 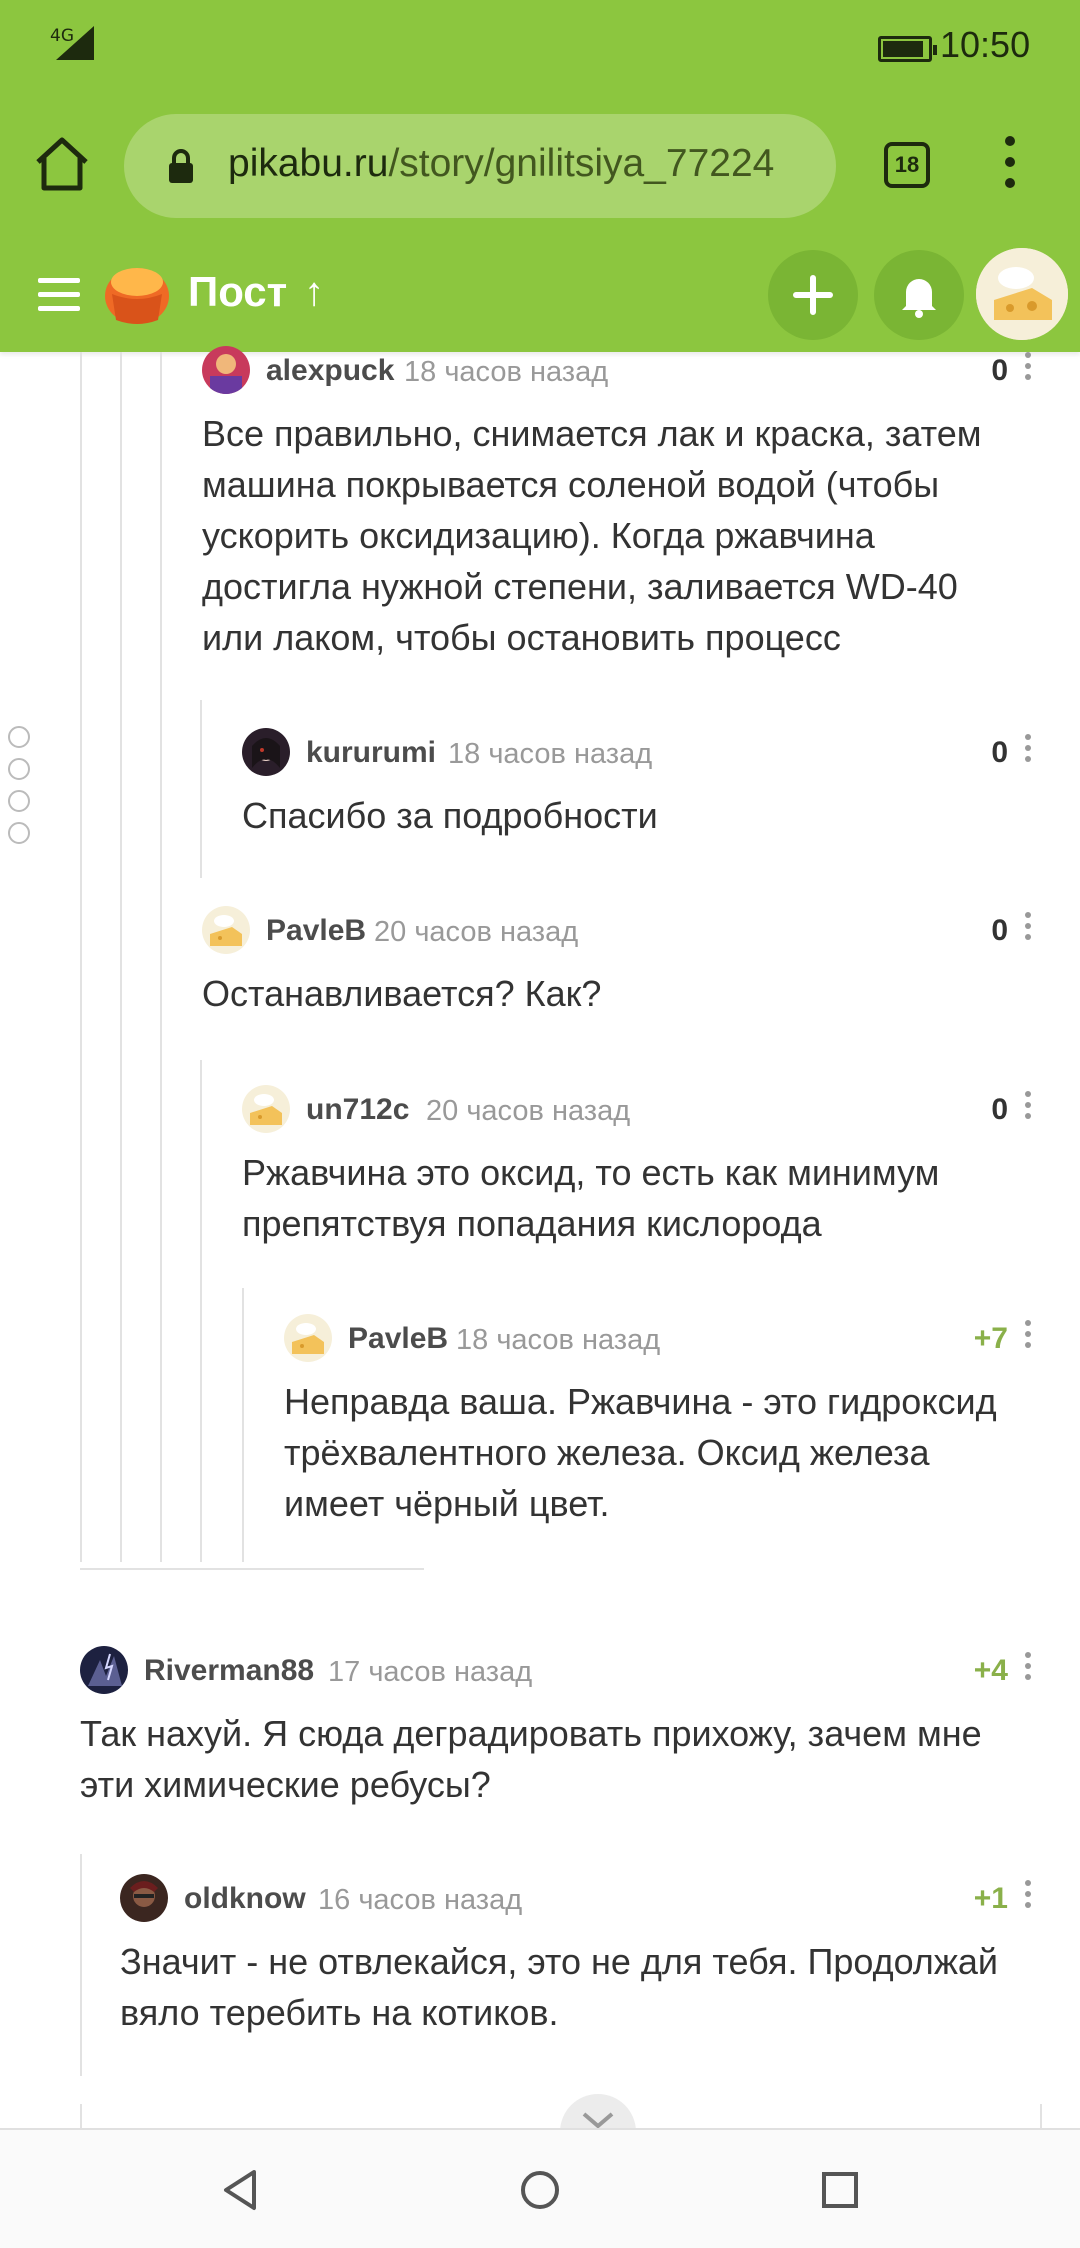 I want to click on comment-header: kururumi 18 часов назад 0, so click(x=642, y=752).